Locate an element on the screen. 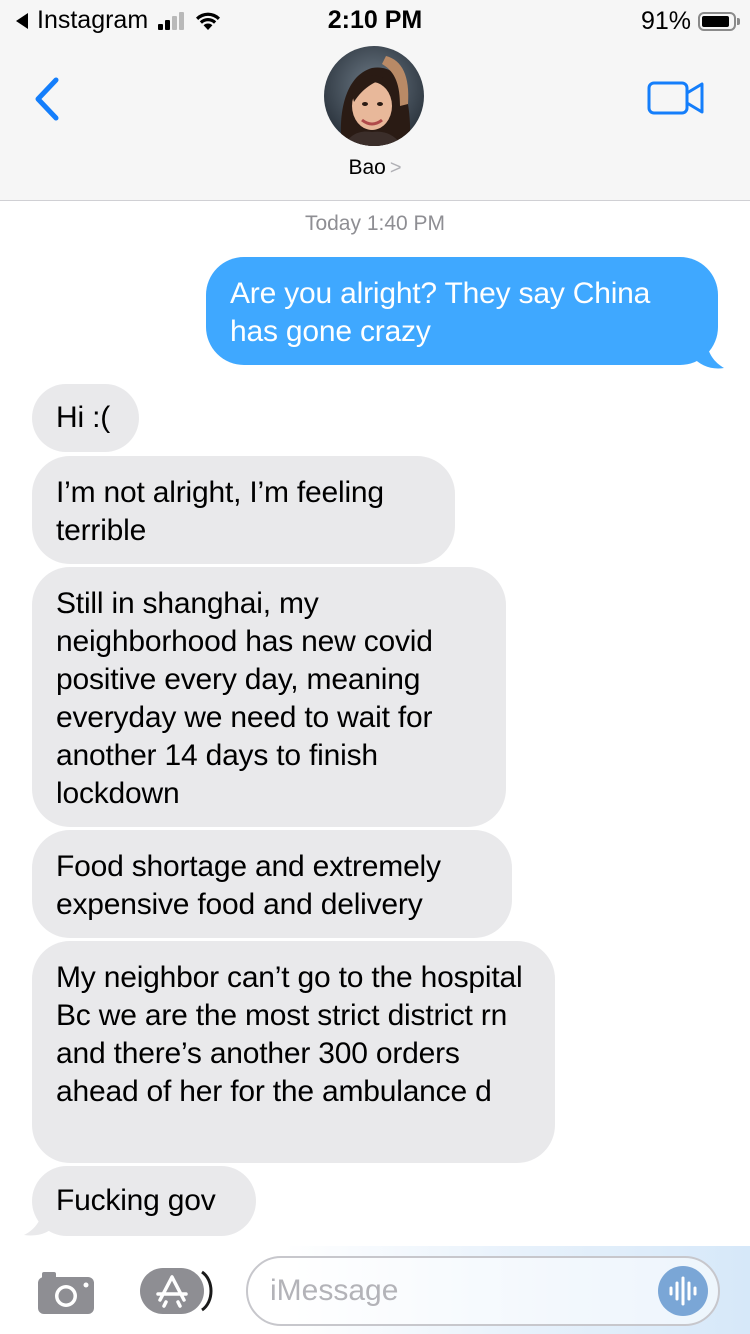  message-field is located at coordinates (483, 1291).